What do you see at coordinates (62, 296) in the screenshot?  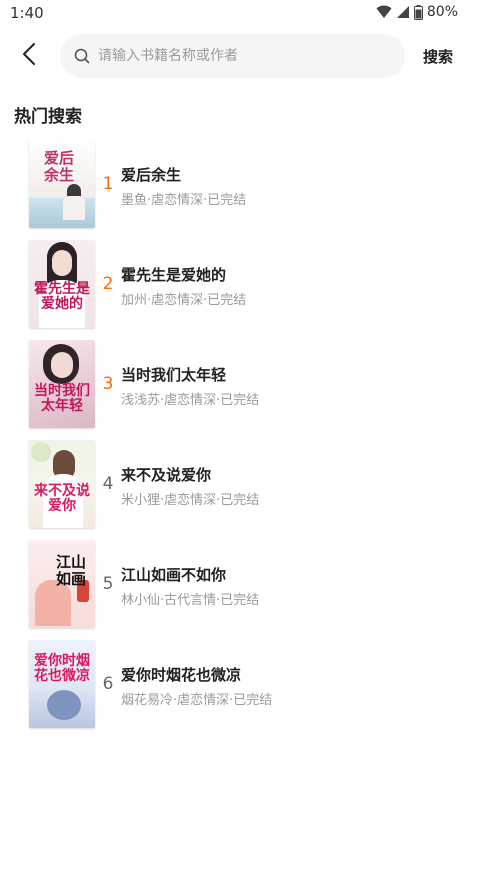 I see `cover-title: 霍先生是爱她的` at bounding box center [62, 296].